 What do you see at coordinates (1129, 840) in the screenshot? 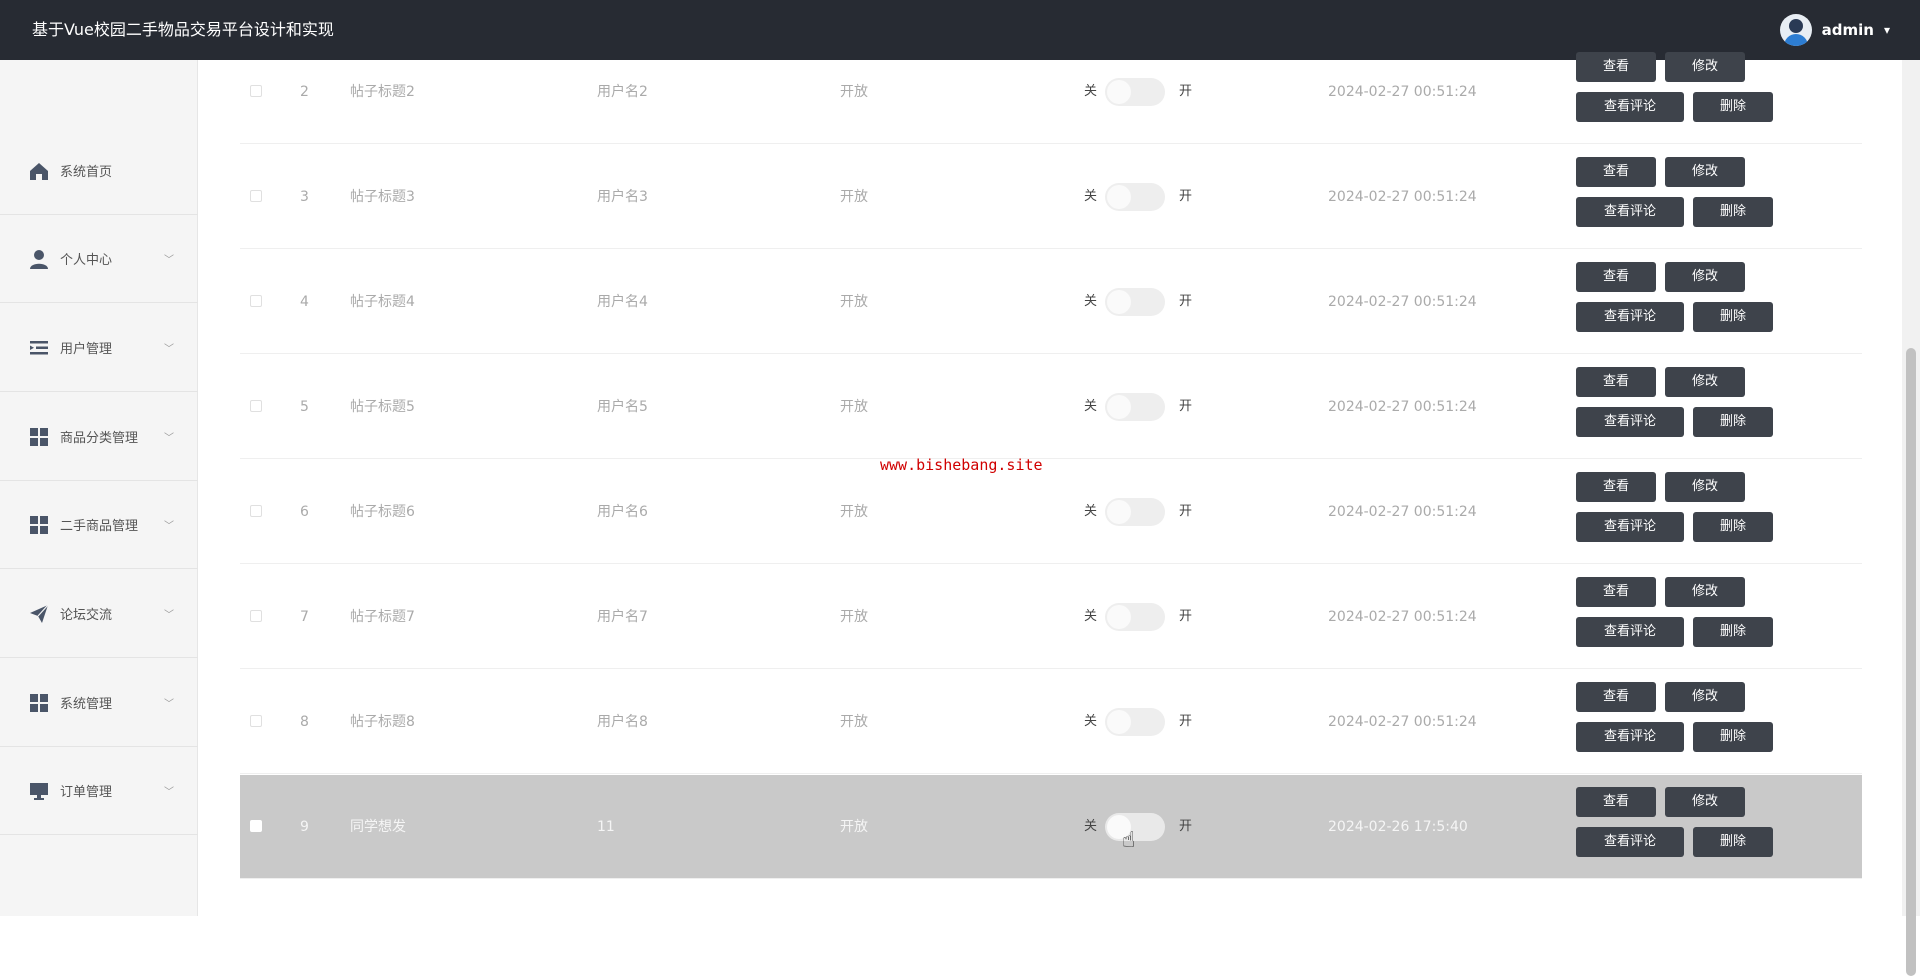
I see `hand-pointer-icon: ☝` at bounding box center [1129, 840].